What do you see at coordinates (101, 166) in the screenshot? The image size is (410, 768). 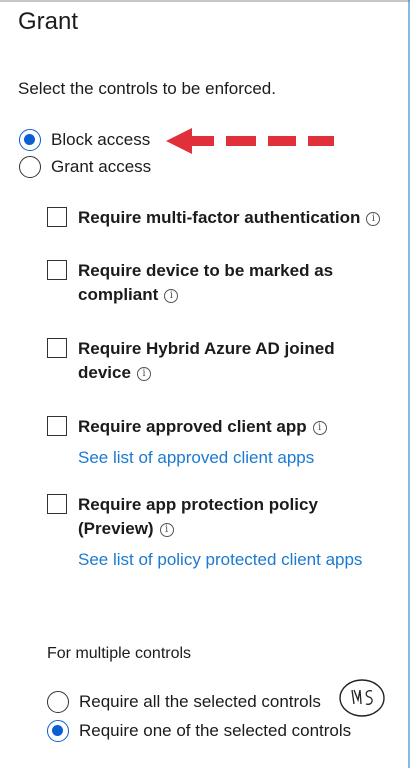 I see `grant-access-label: Grant access` at bounding box center [101, 166].